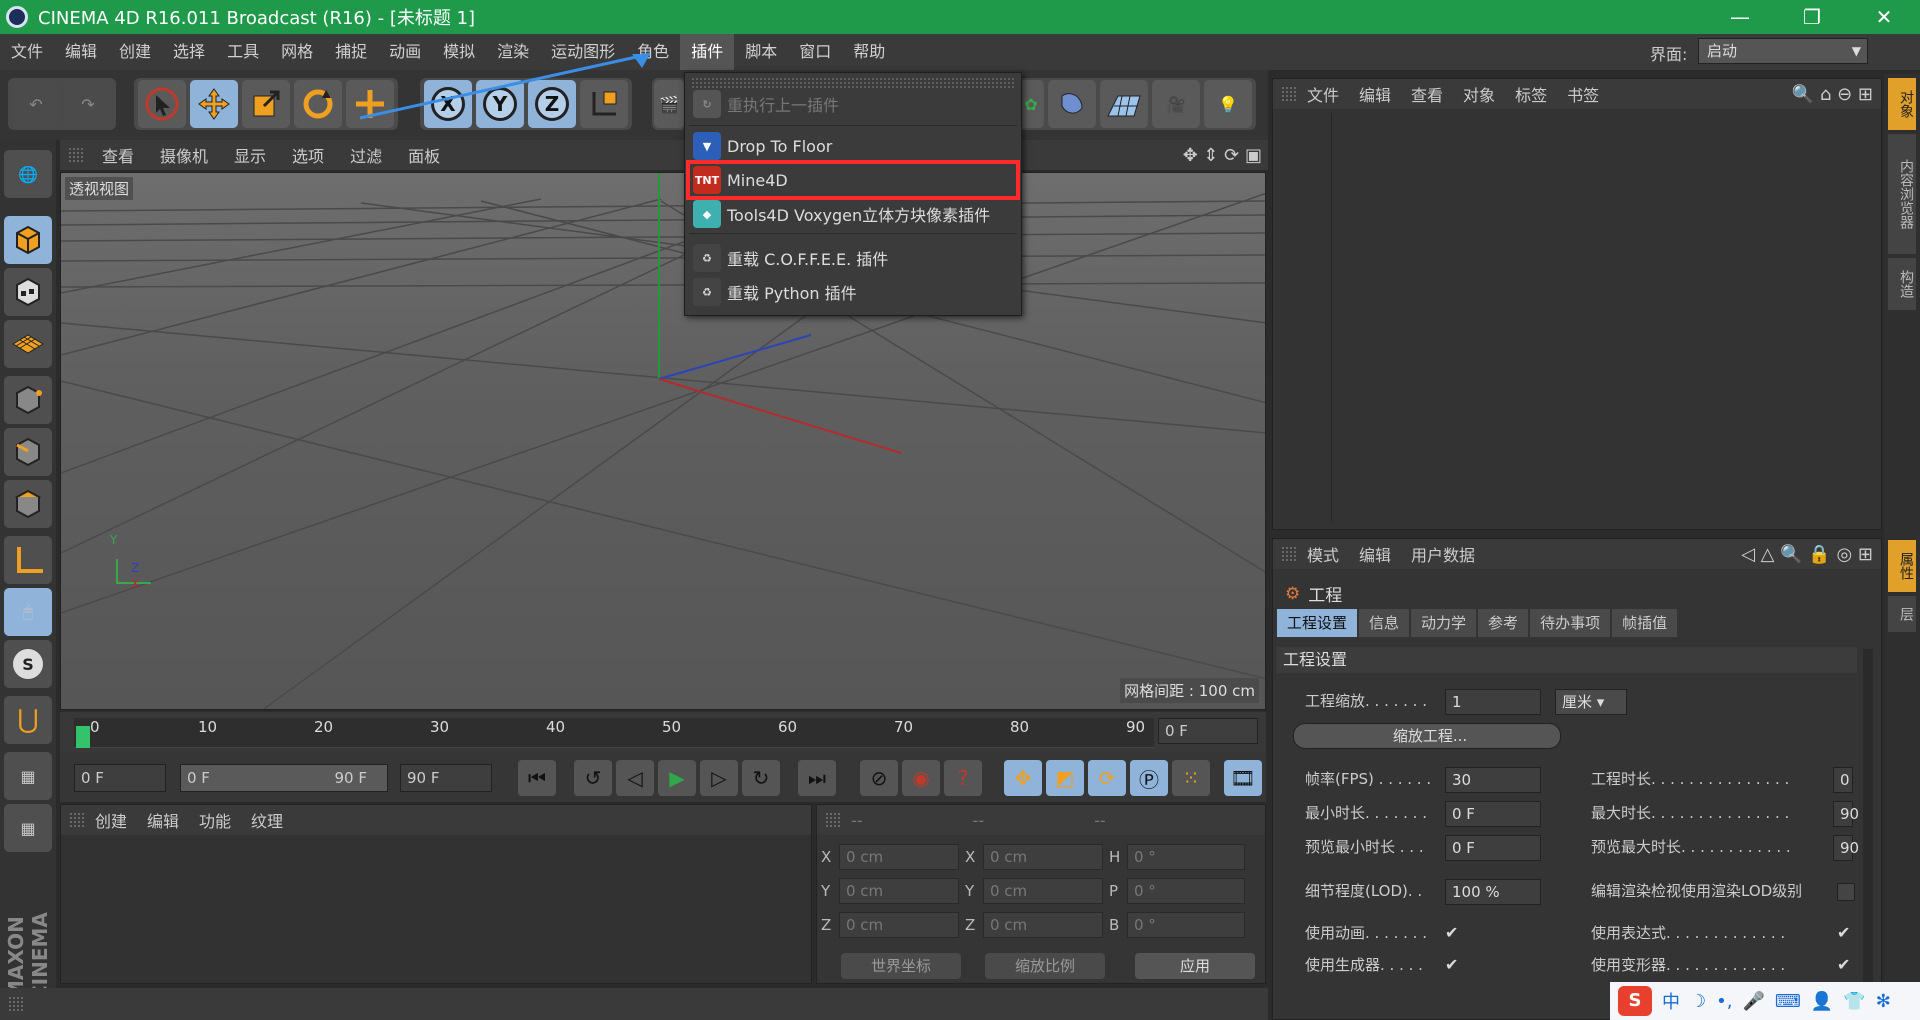 This screenshot has height=1020, width=1920. What do you see at coordinates (1493, 848) in the screenshot?
I see `preview-min-field: 0 F` at bounding box center [1493, 848].